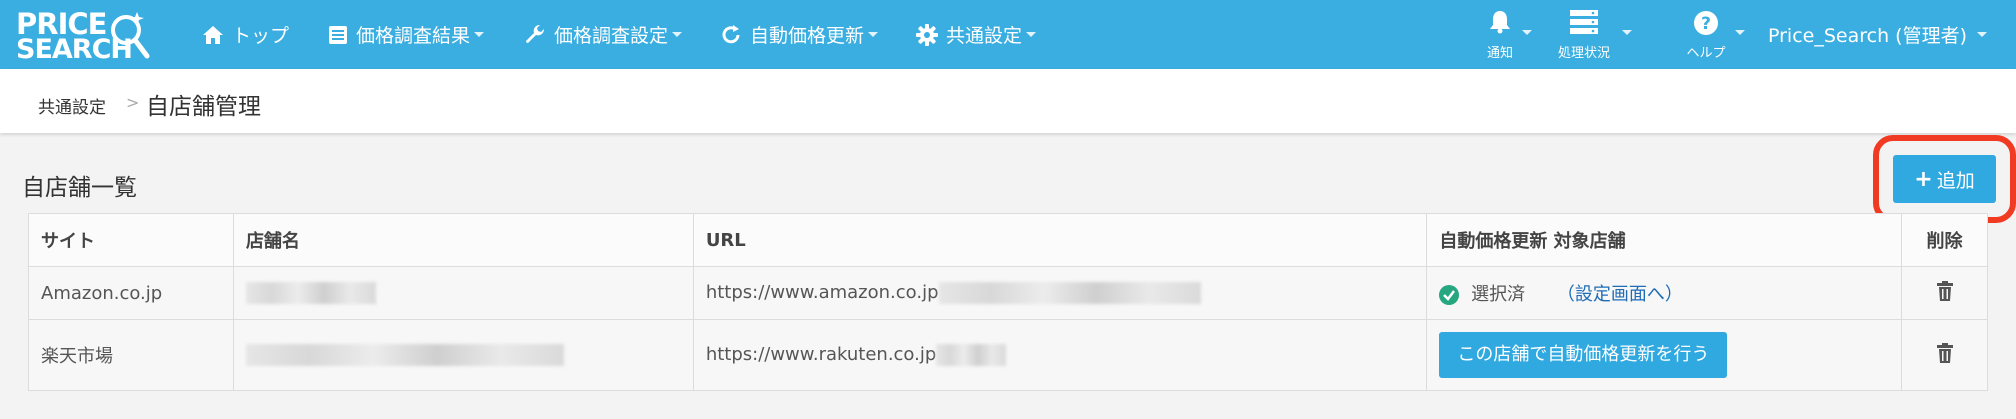  What do you see at coordinates (611, 36) in the screenshot?
I see `nav-price-settings-label: 価格調査設定` at bounding box center [611, 36].